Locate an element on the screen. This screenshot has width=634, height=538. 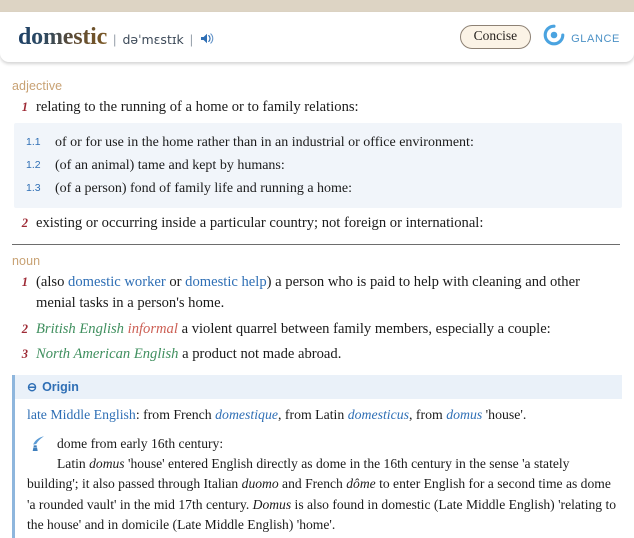
origin-title: Origin is located at coordinates (60, 386).